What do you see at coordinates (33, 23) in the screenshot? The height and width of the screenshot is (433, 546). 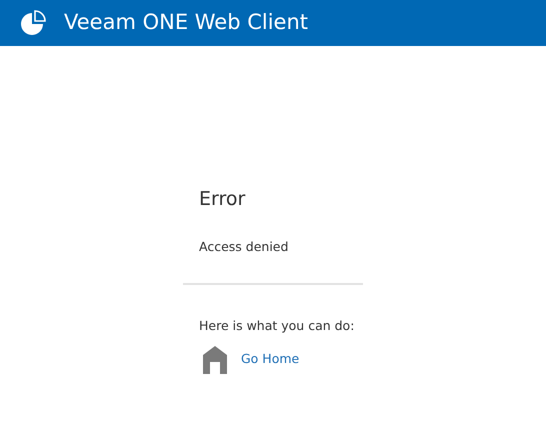 I see `pie-chart-icon` at bounding box center [33, 23].